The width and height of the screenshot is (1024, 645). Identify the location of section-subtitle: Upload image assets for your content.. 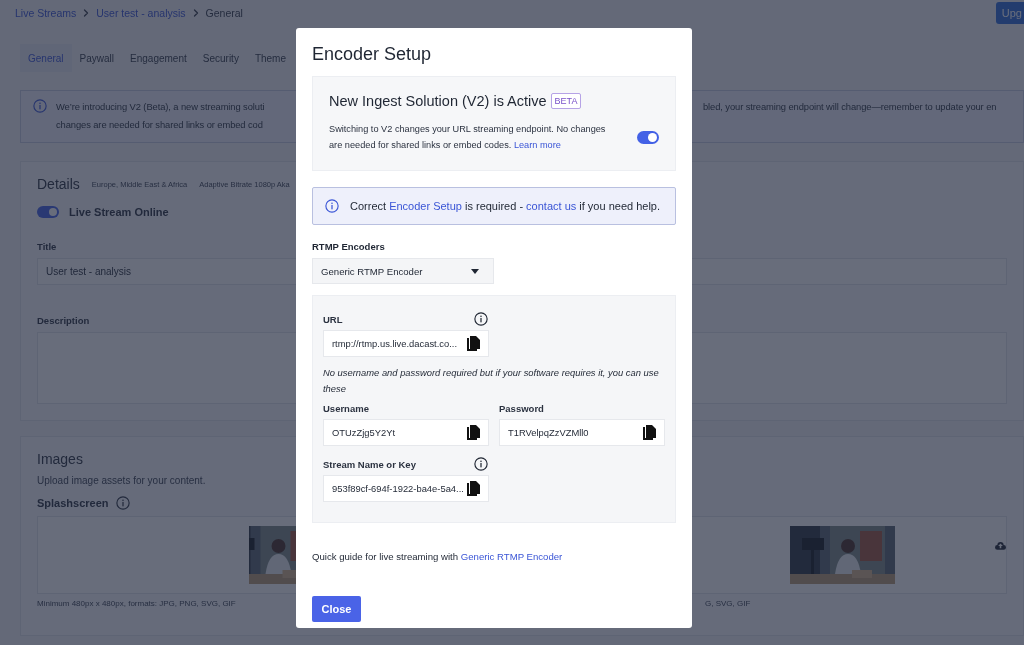
(121, 480).